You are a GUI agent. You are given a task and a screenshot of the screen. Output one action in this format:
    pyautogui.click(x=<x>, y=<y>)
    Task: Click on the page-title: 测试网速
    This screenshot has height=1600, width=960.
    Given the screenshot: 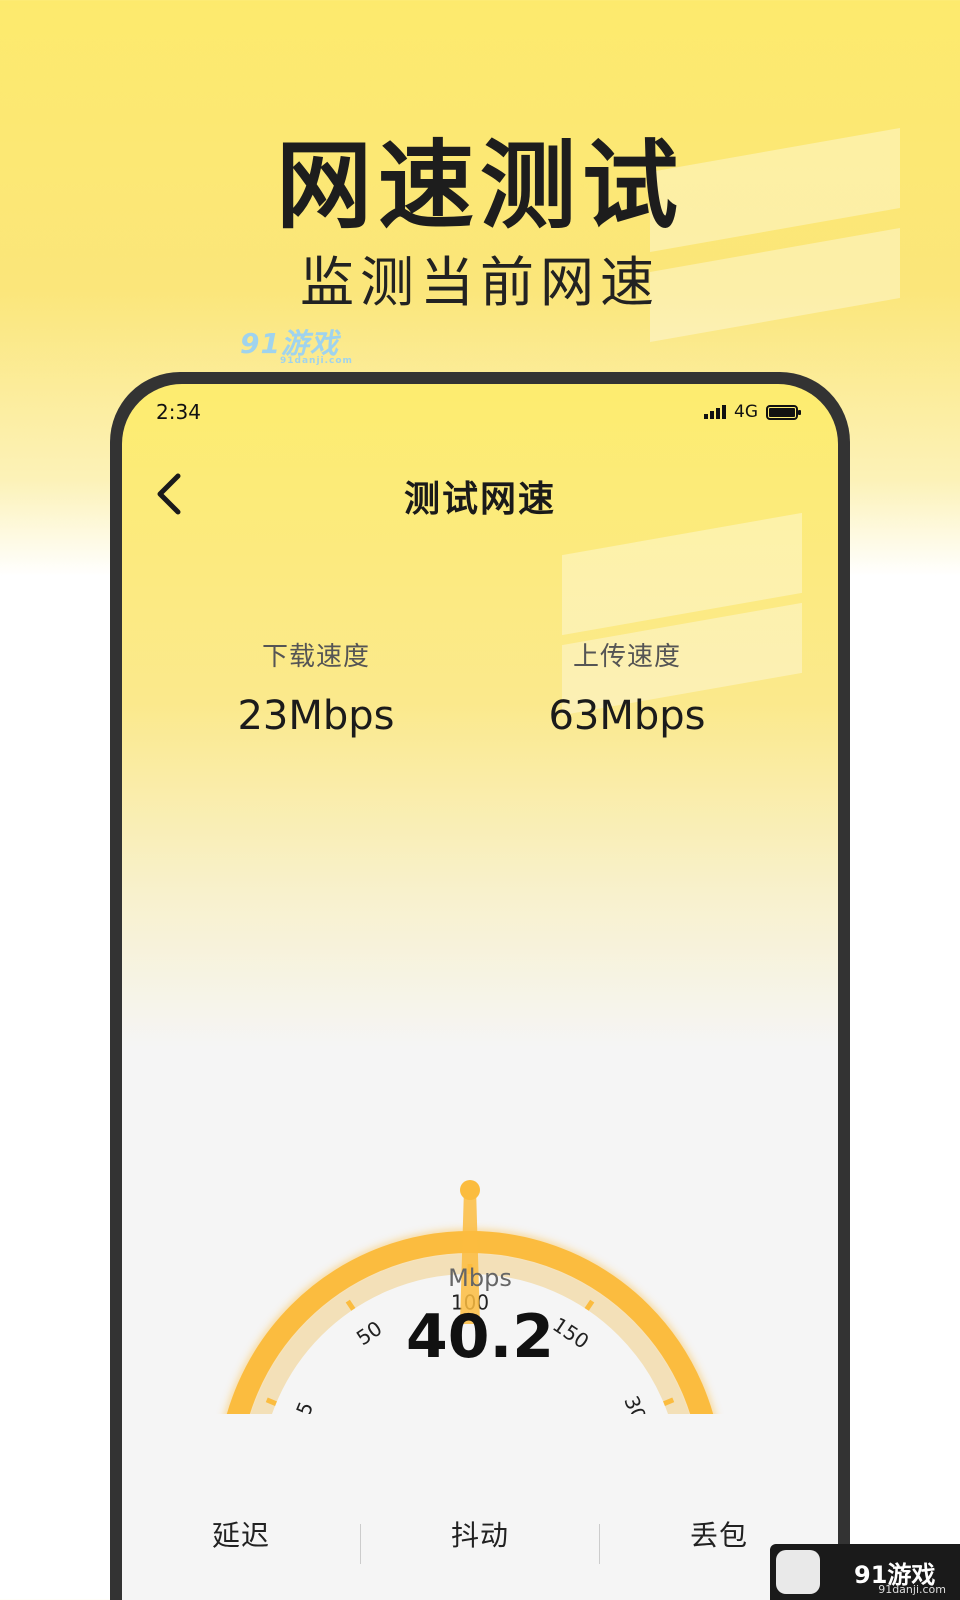 What is the action you would take?
    pyautogui.click(x=479, y=499)
    